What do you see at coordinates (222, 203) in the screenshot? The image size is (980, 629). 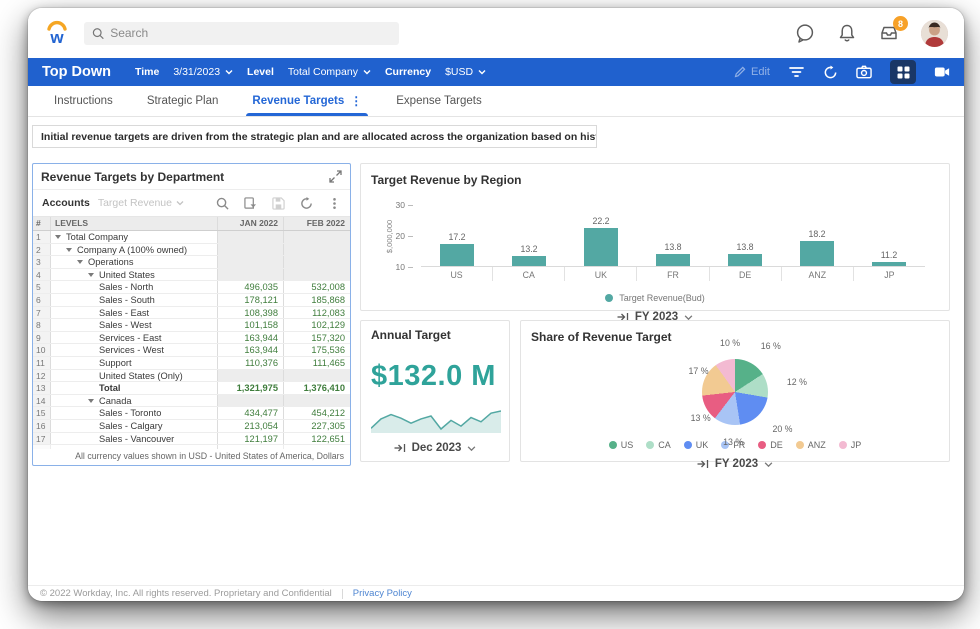 I see `sheet-search-icon` at bounding box center [222, 203].